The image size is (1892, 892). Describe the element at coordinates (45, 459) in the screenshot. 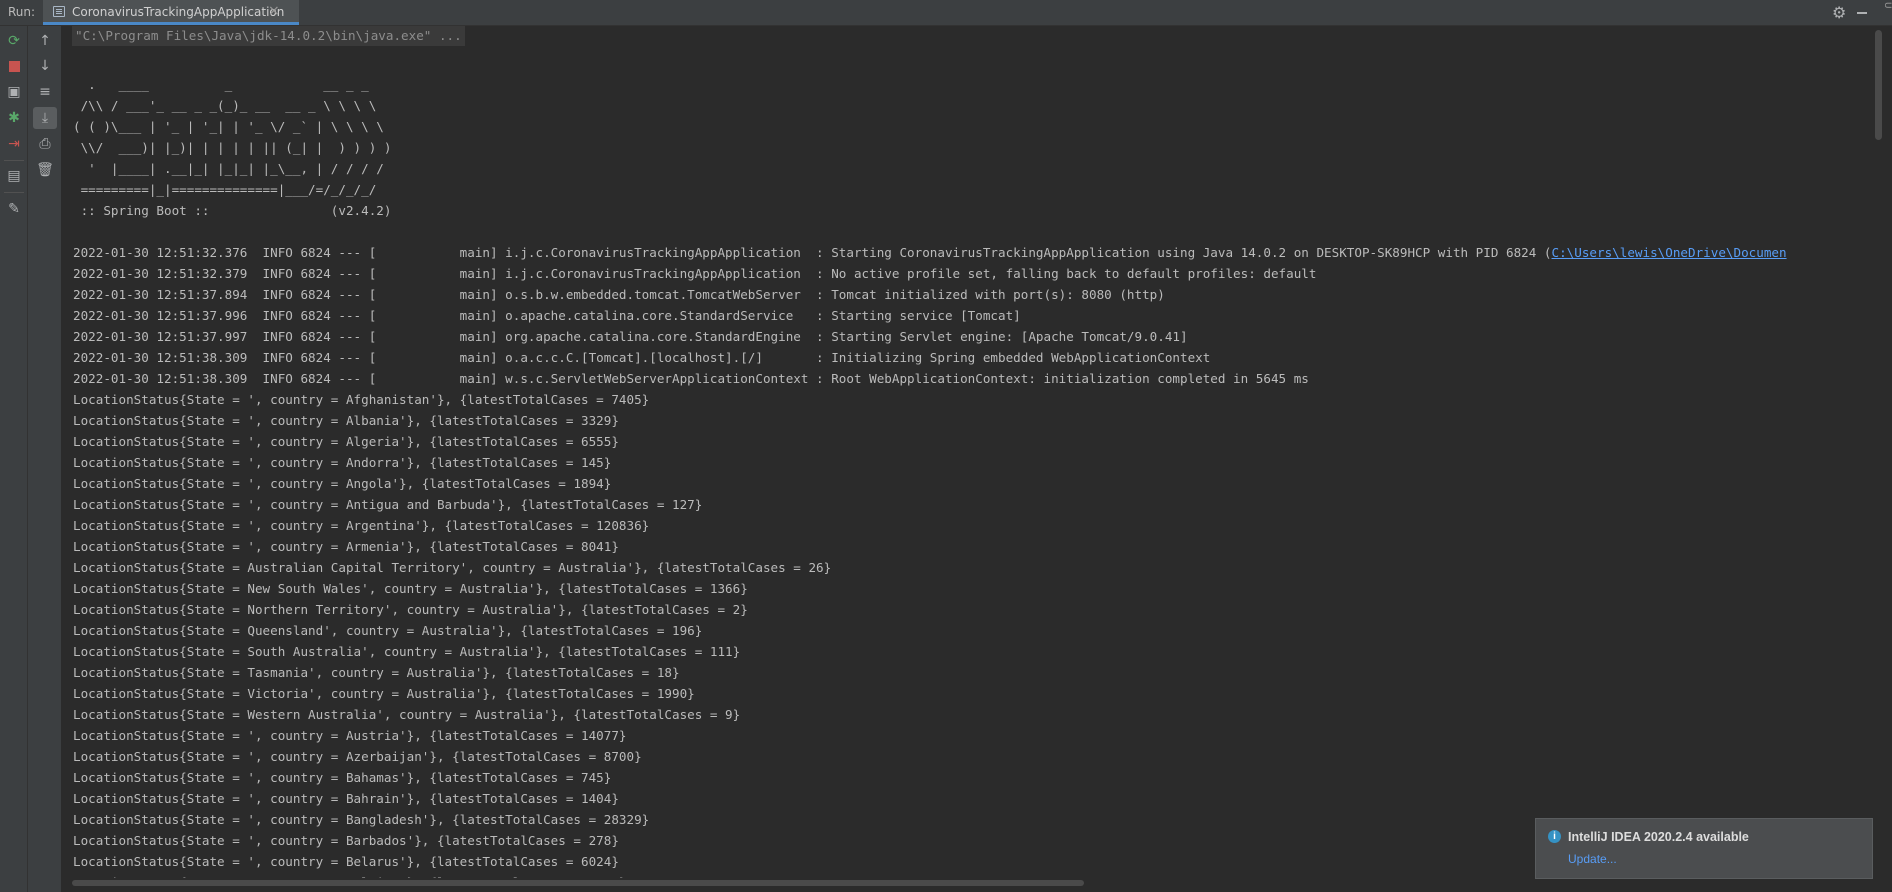

I see `console-toolbar: ↑ ↓ ≡ ⤓ ⎙ 🗑` at that location.